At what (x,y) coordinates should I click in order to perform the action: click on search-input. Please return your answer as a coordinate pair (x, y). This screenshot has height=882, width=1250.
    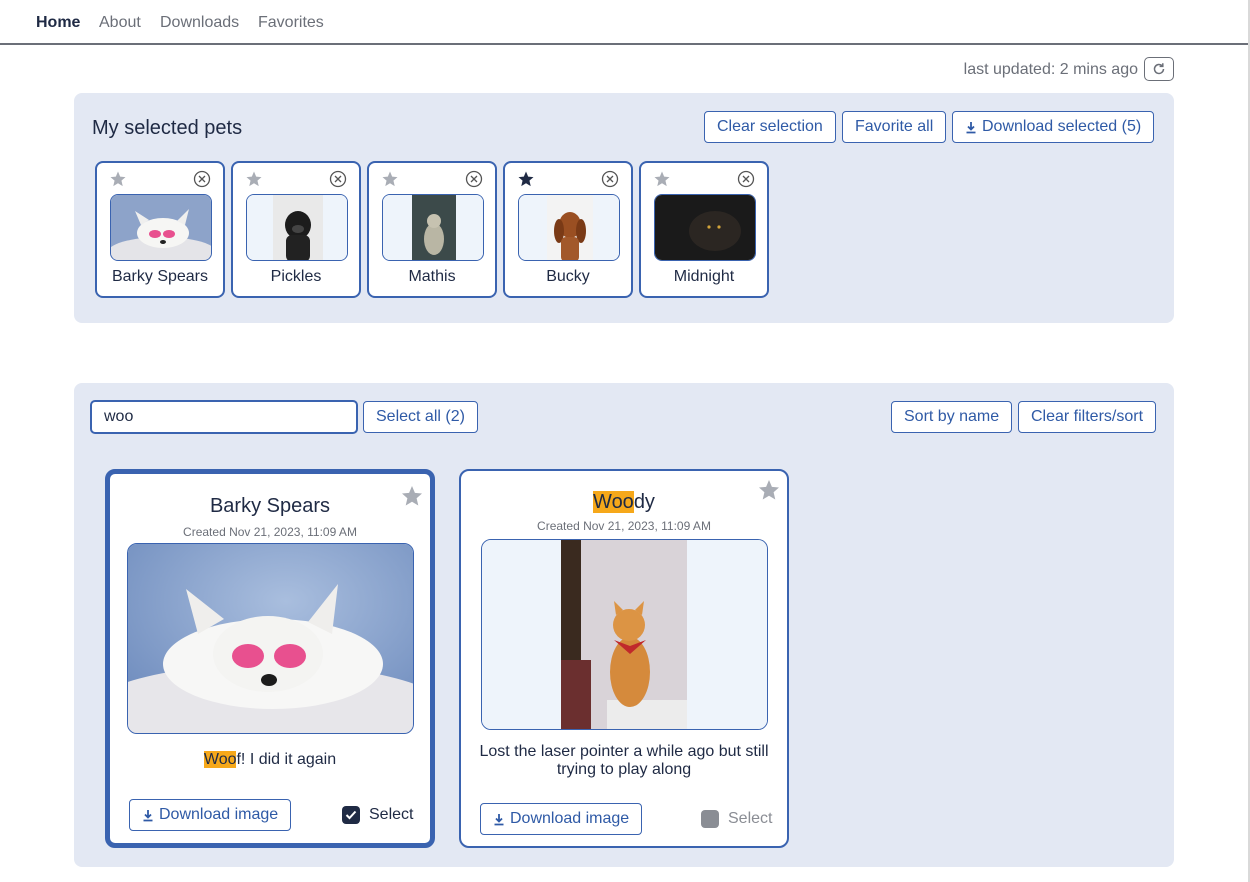
    Looking at the image, I should click on (224, 417).